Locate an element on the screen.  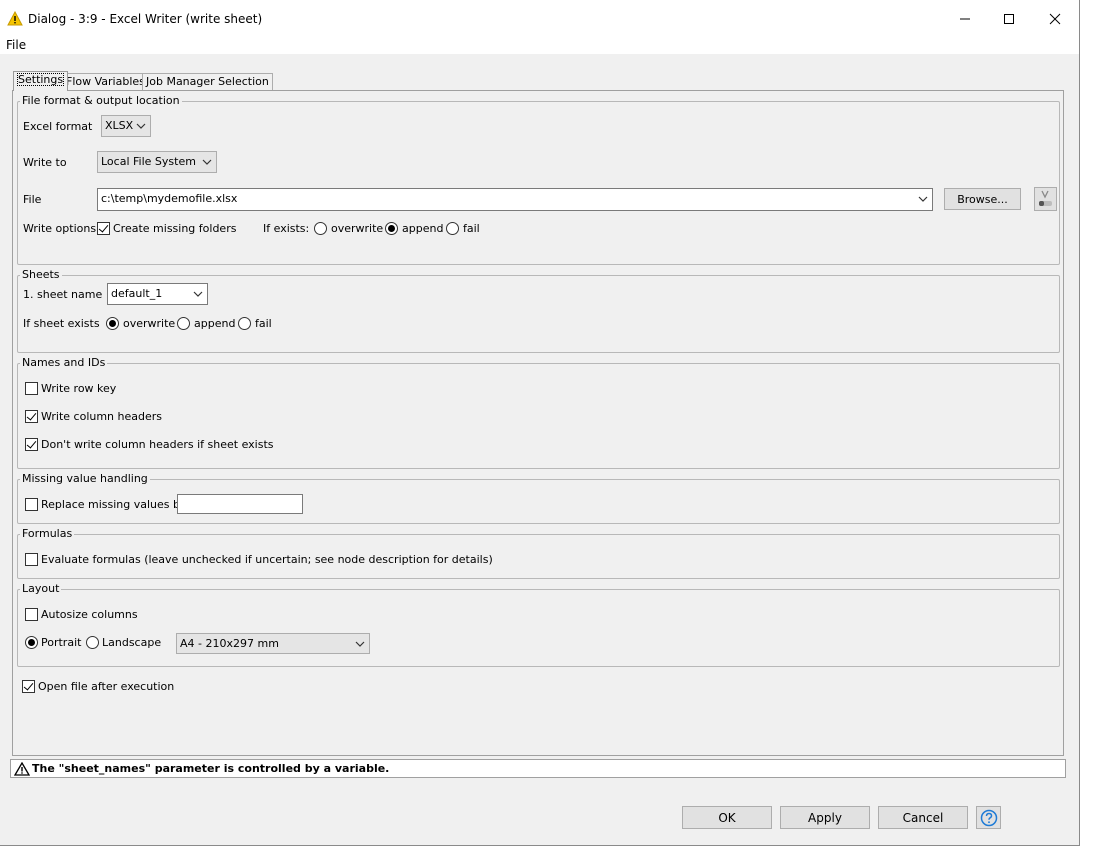
minimize-button is located at coordinates (965, 19).